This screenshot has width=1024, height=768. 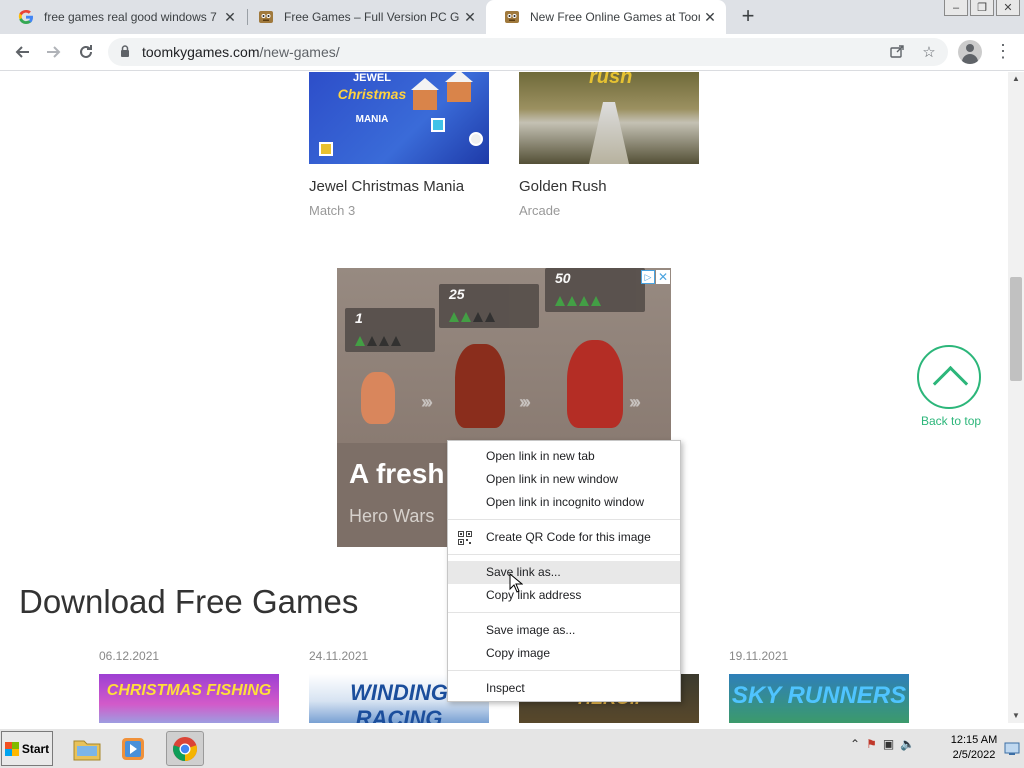 I want to click on start-button: Start, so click(x=27, y=748).